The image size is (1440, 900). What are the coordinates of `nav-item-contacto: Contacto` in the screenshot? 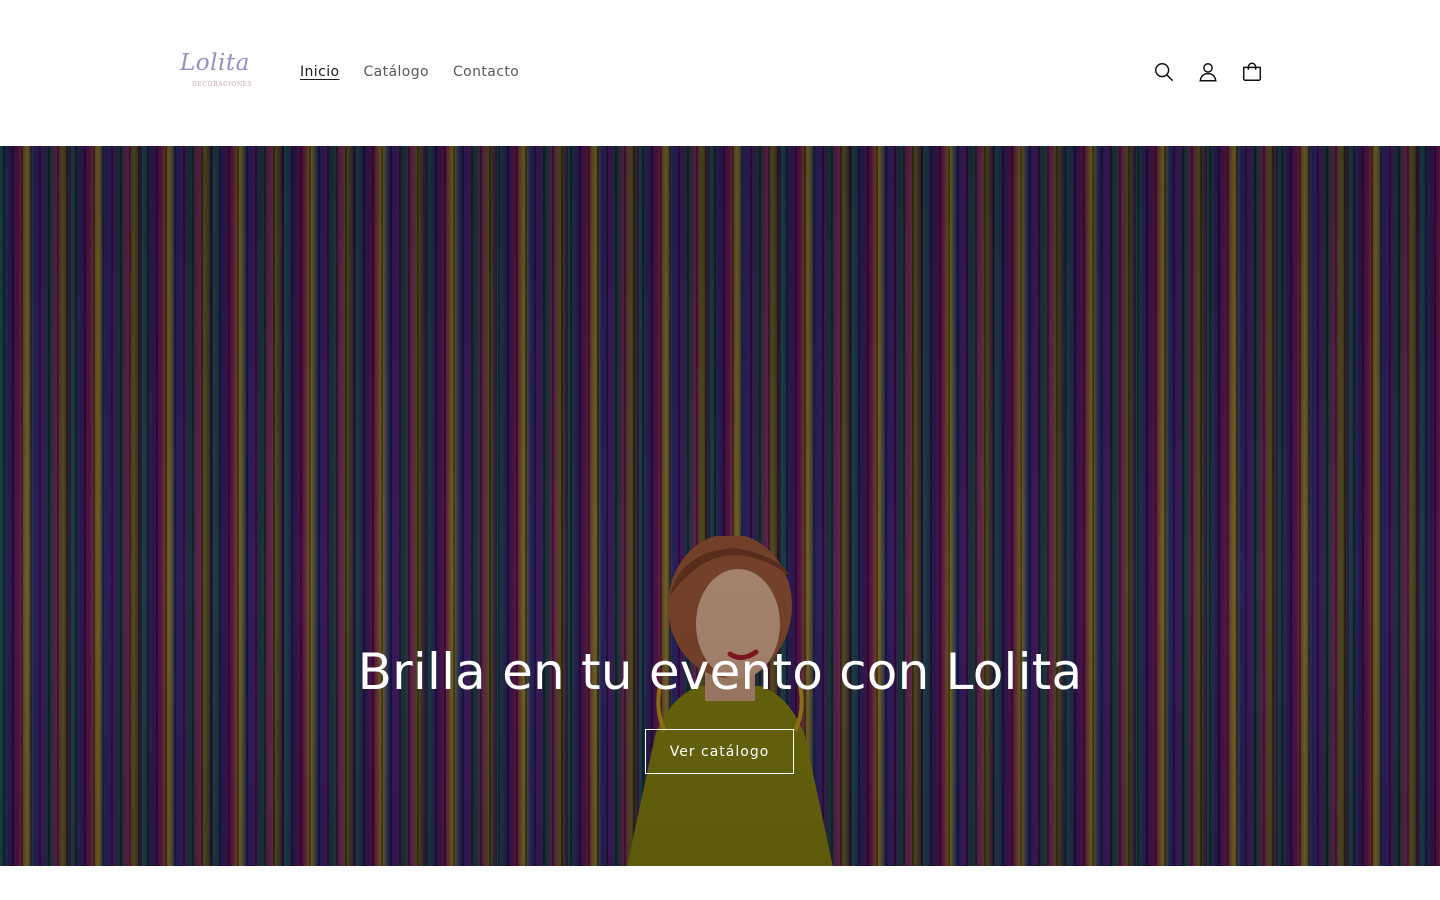 It's located at (486, 72).